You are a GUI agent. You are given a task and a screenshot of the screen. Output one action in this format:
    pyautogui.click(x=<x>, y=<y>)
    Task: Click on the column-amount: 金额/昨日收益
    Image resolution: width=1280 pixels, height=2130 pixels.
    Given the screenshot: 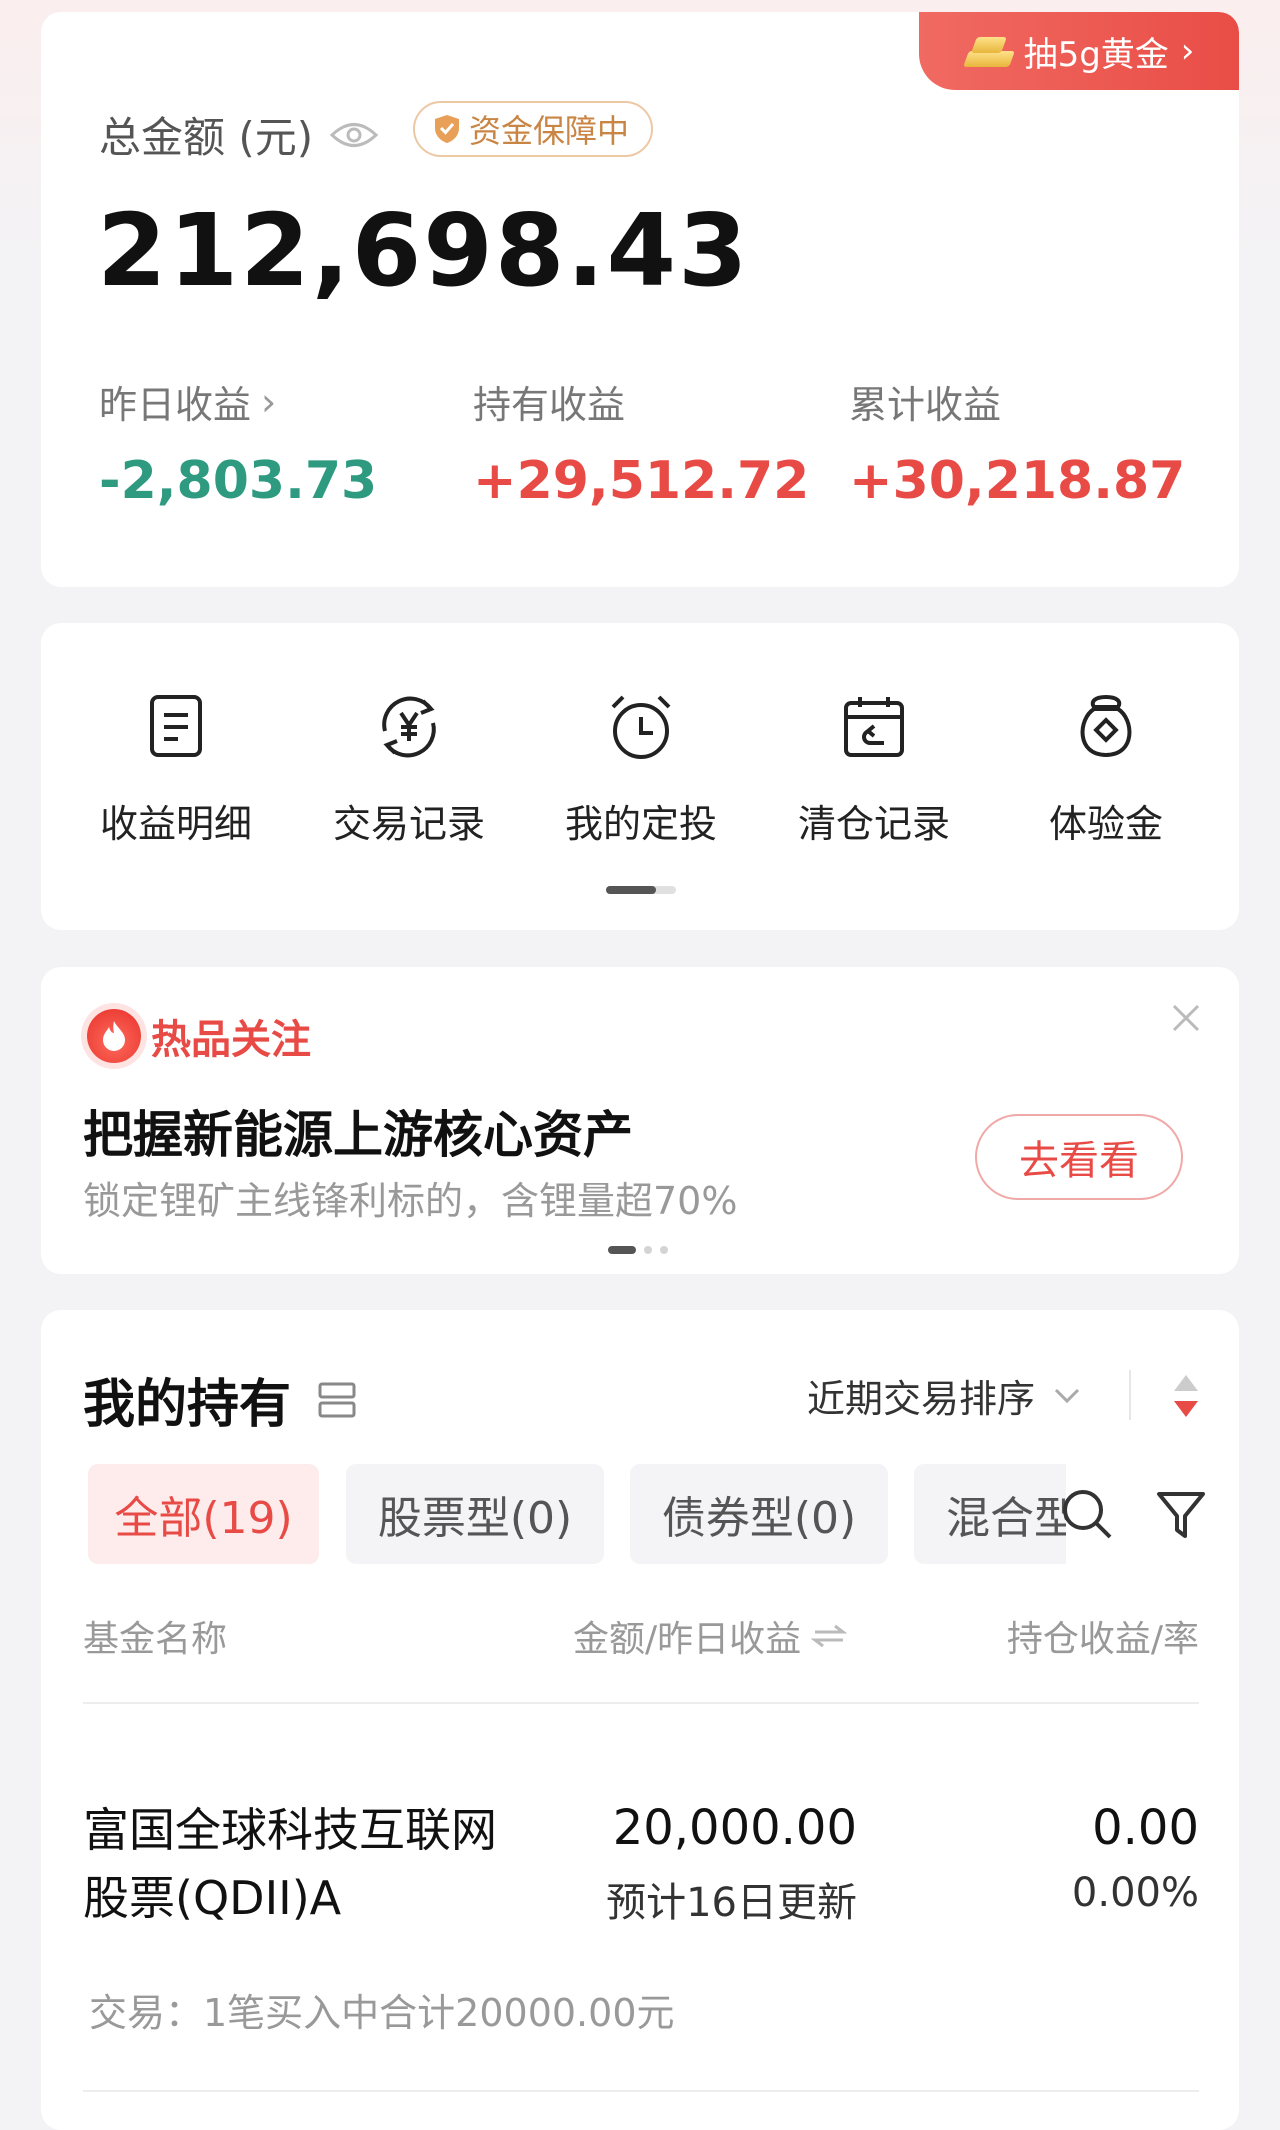 What is the action you would take?
    pyautogui.click(x=710, y=1636)
    